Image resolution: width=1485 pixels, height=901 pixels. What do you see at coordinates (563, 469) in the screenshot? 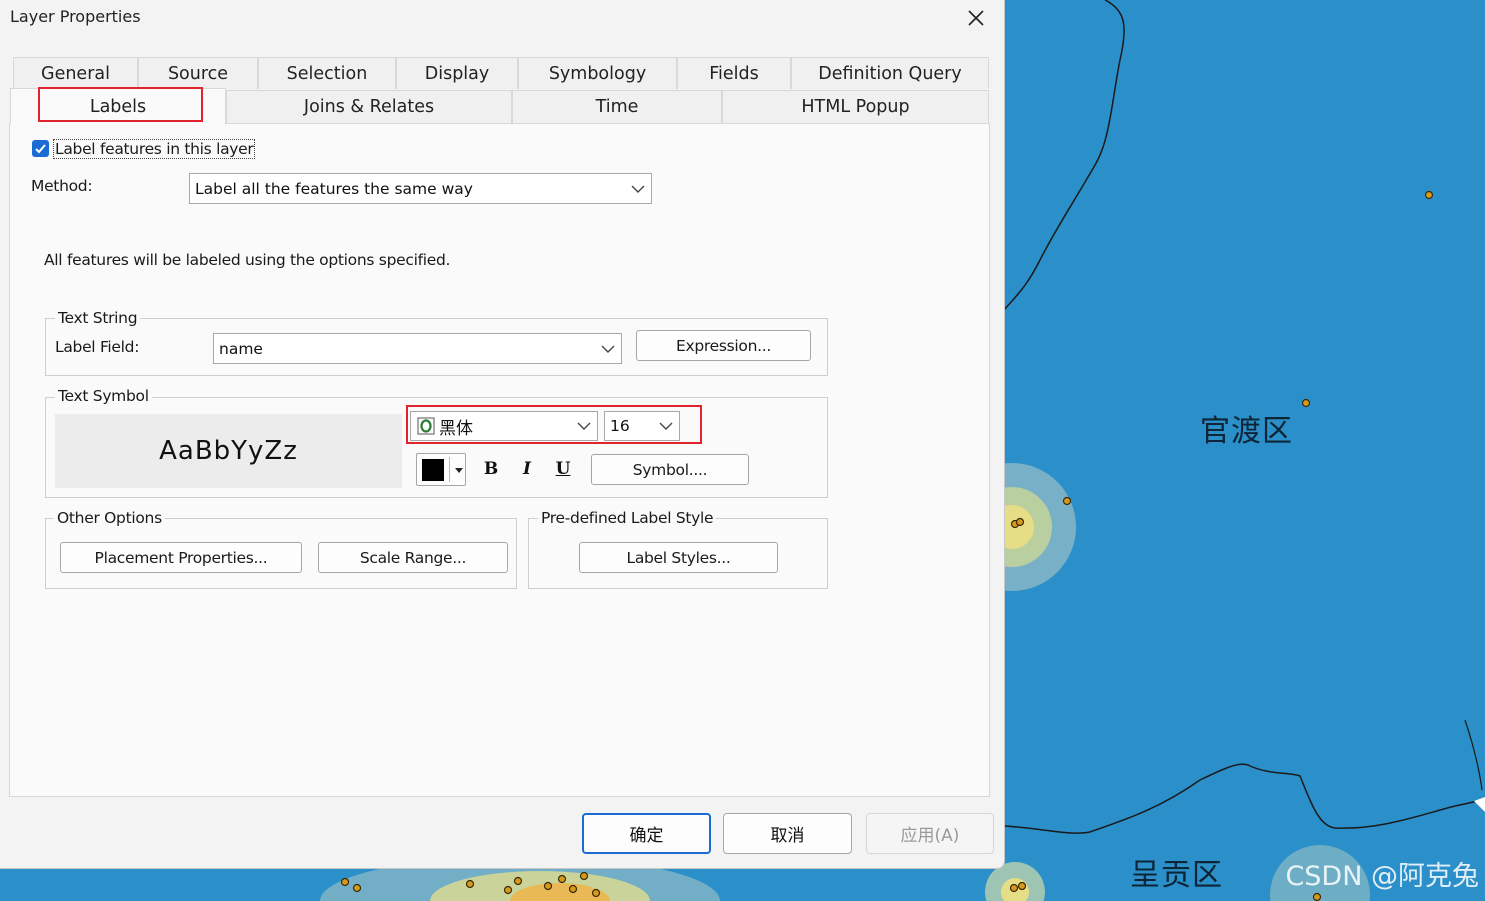
I see `underline-button: U` at bounding box center [563, 469].